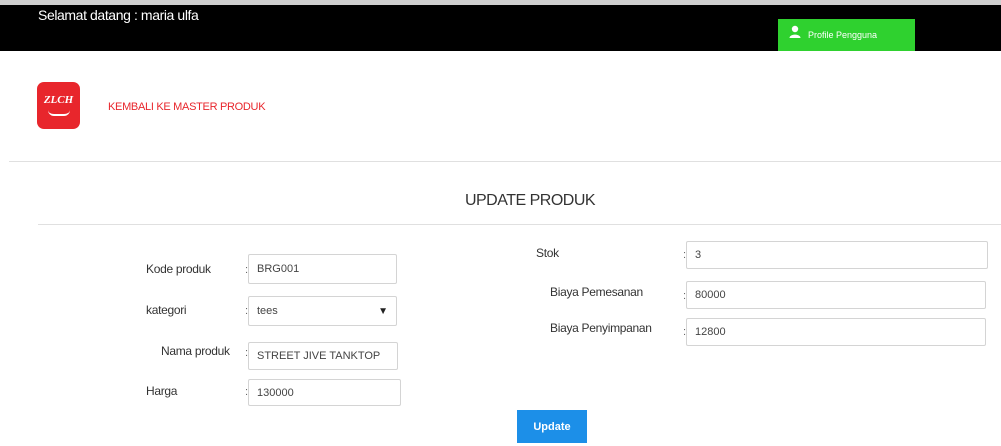 The width and height of the screenshot is (1001, 446). What do you see at coordinates (187, 107) in the screenshot?
I see `back-to-master-produk-link: KEMBALI KE MASTER PRODUK` at bounding box center [187, 107].